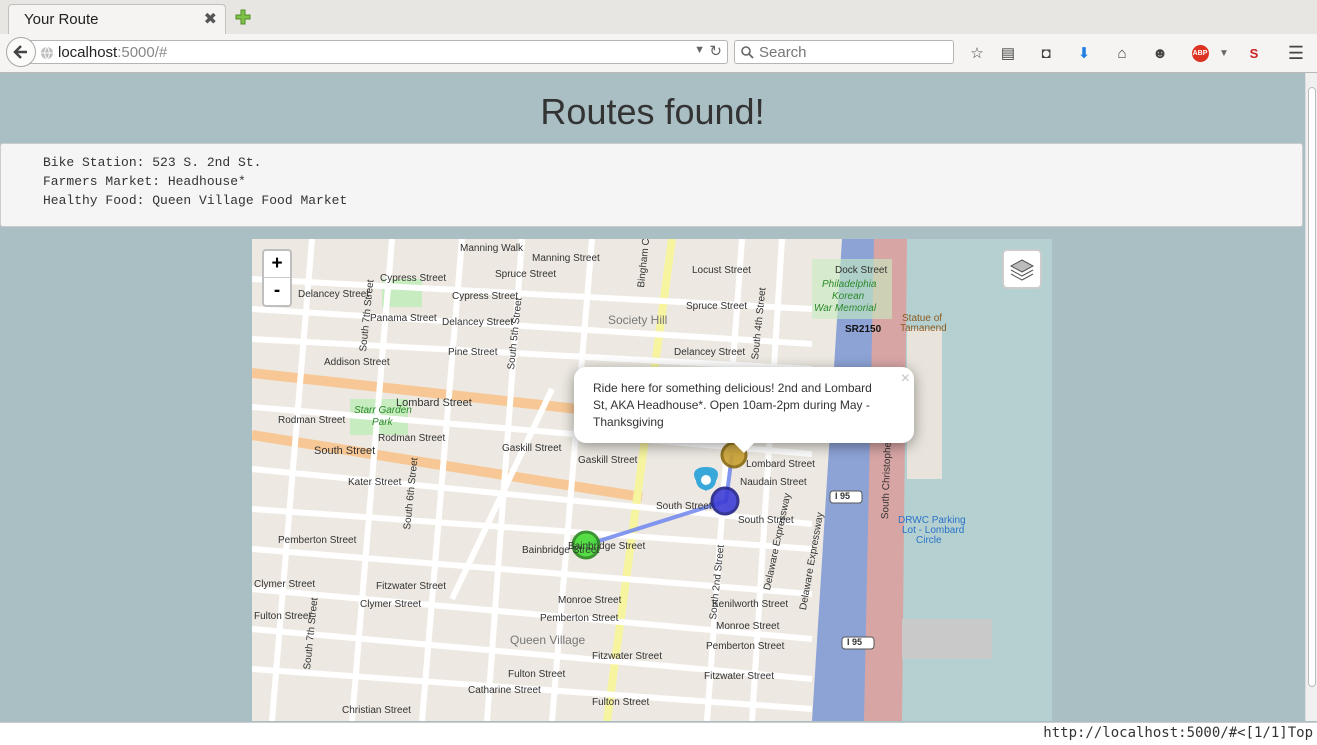  What do you see at coordinates (1160, 53) in the screenshot?
I see `chat-icon: ☻` at bounding box center [1160, 53].